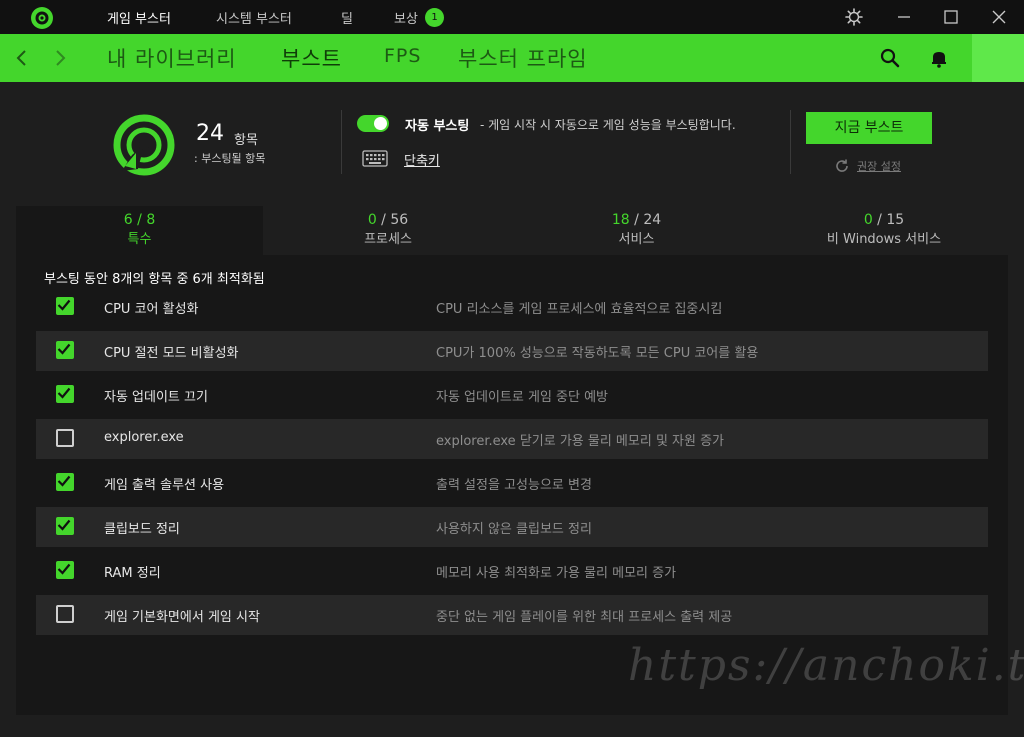 Image resolution: width=1024 pixels, height=737 pixels. I want to click on nav-fps: FPS, so click(402, 56).